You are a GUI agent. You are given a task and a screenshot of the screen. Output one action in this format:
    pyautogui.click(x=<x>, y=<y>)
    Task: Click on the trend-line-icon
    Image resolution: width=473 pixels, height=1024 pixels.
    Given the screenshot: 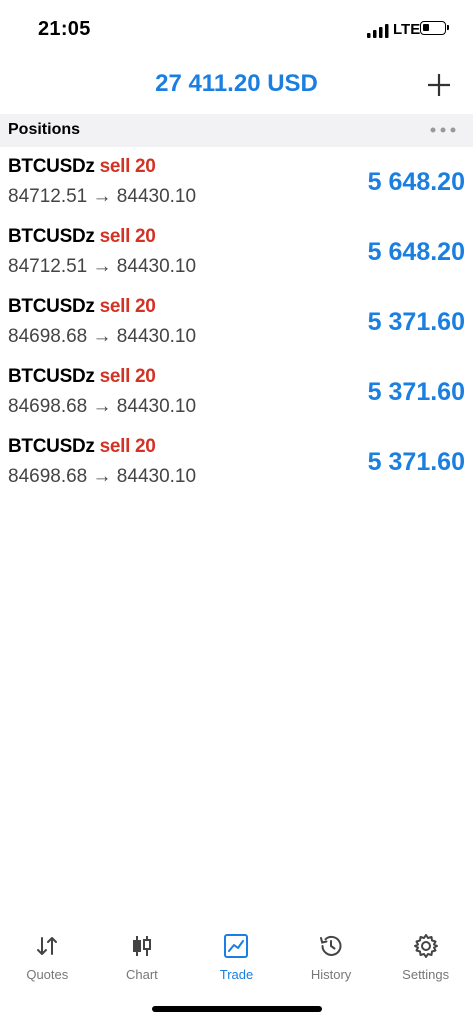 What is the action you would take?
    pyautogui.click(x=236, y=946)
    